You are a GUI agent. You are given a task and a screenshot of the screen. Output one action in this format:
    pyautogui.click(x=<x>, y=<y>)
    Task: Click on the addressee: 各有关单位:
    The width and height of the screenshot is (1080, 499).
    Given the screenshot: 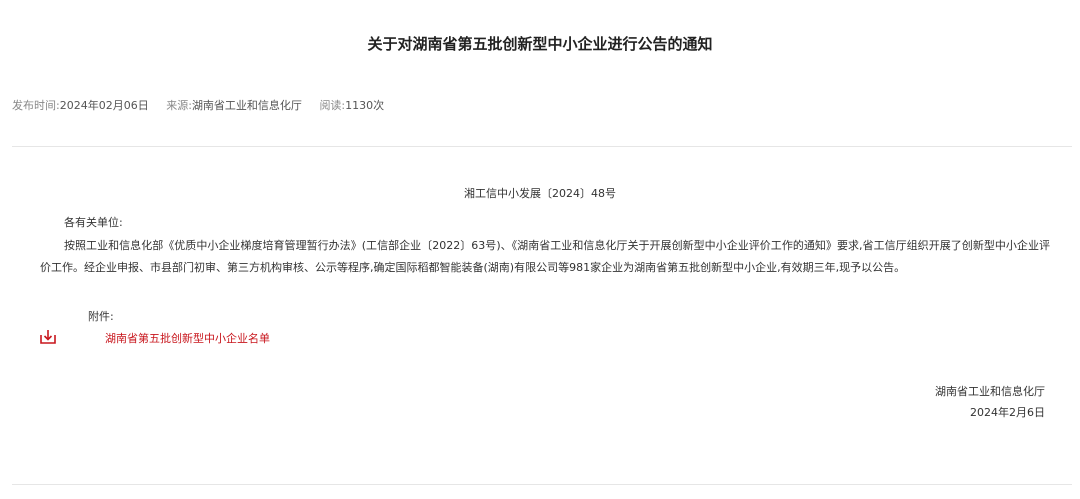 What is the action you would take?
    pyautogui.click(x=93, y=222)
    